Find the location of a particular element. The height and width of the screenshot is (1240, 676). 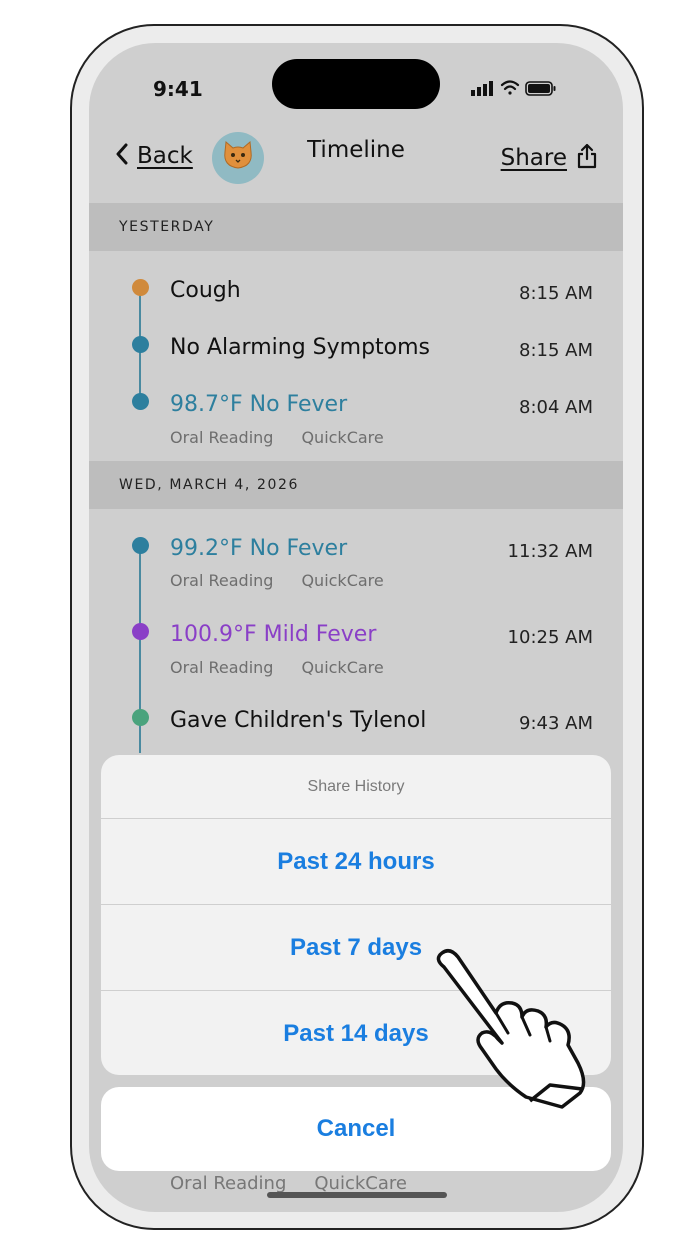

back-label: Back is located at coordinates (165, 156).